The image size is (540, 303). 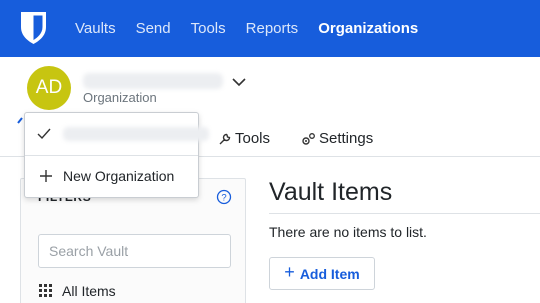 I want to click on tab-tools-label: Tools, so click(x=253, y=138).